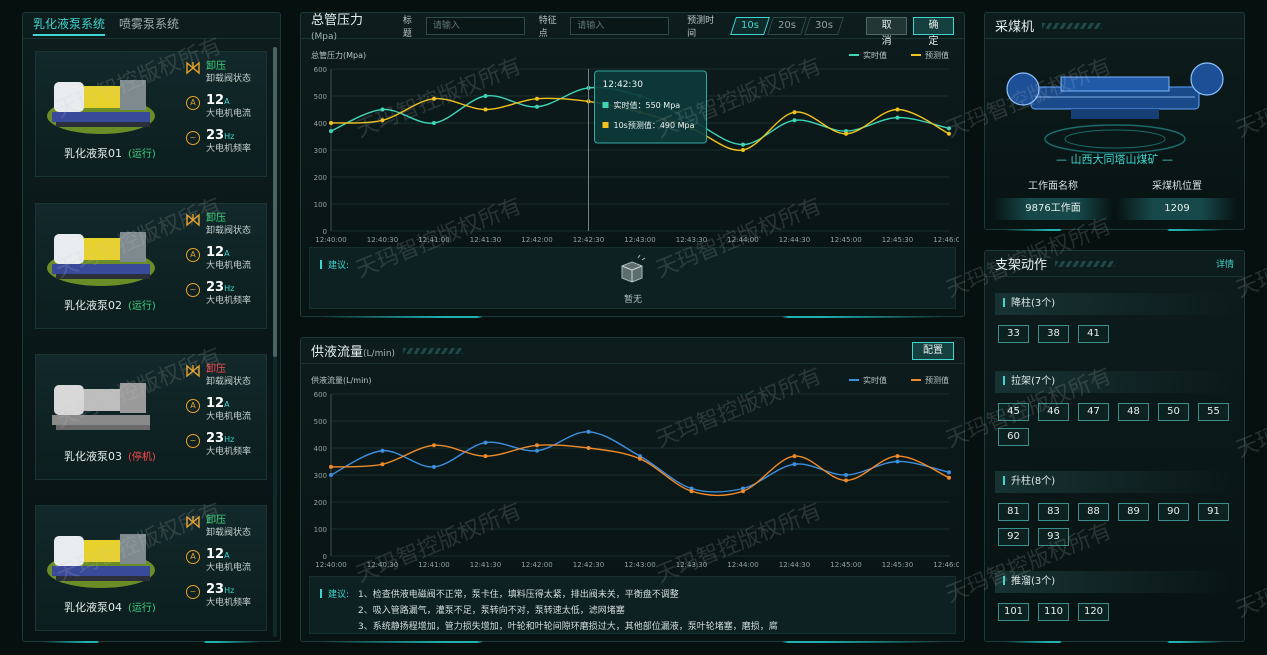 The width and height of the screenshot is (1267, 655). What do you see at coordinates (1053, 412) in the screenshot?
I see `support-chip: 46` at bounding box center [1053, 412].